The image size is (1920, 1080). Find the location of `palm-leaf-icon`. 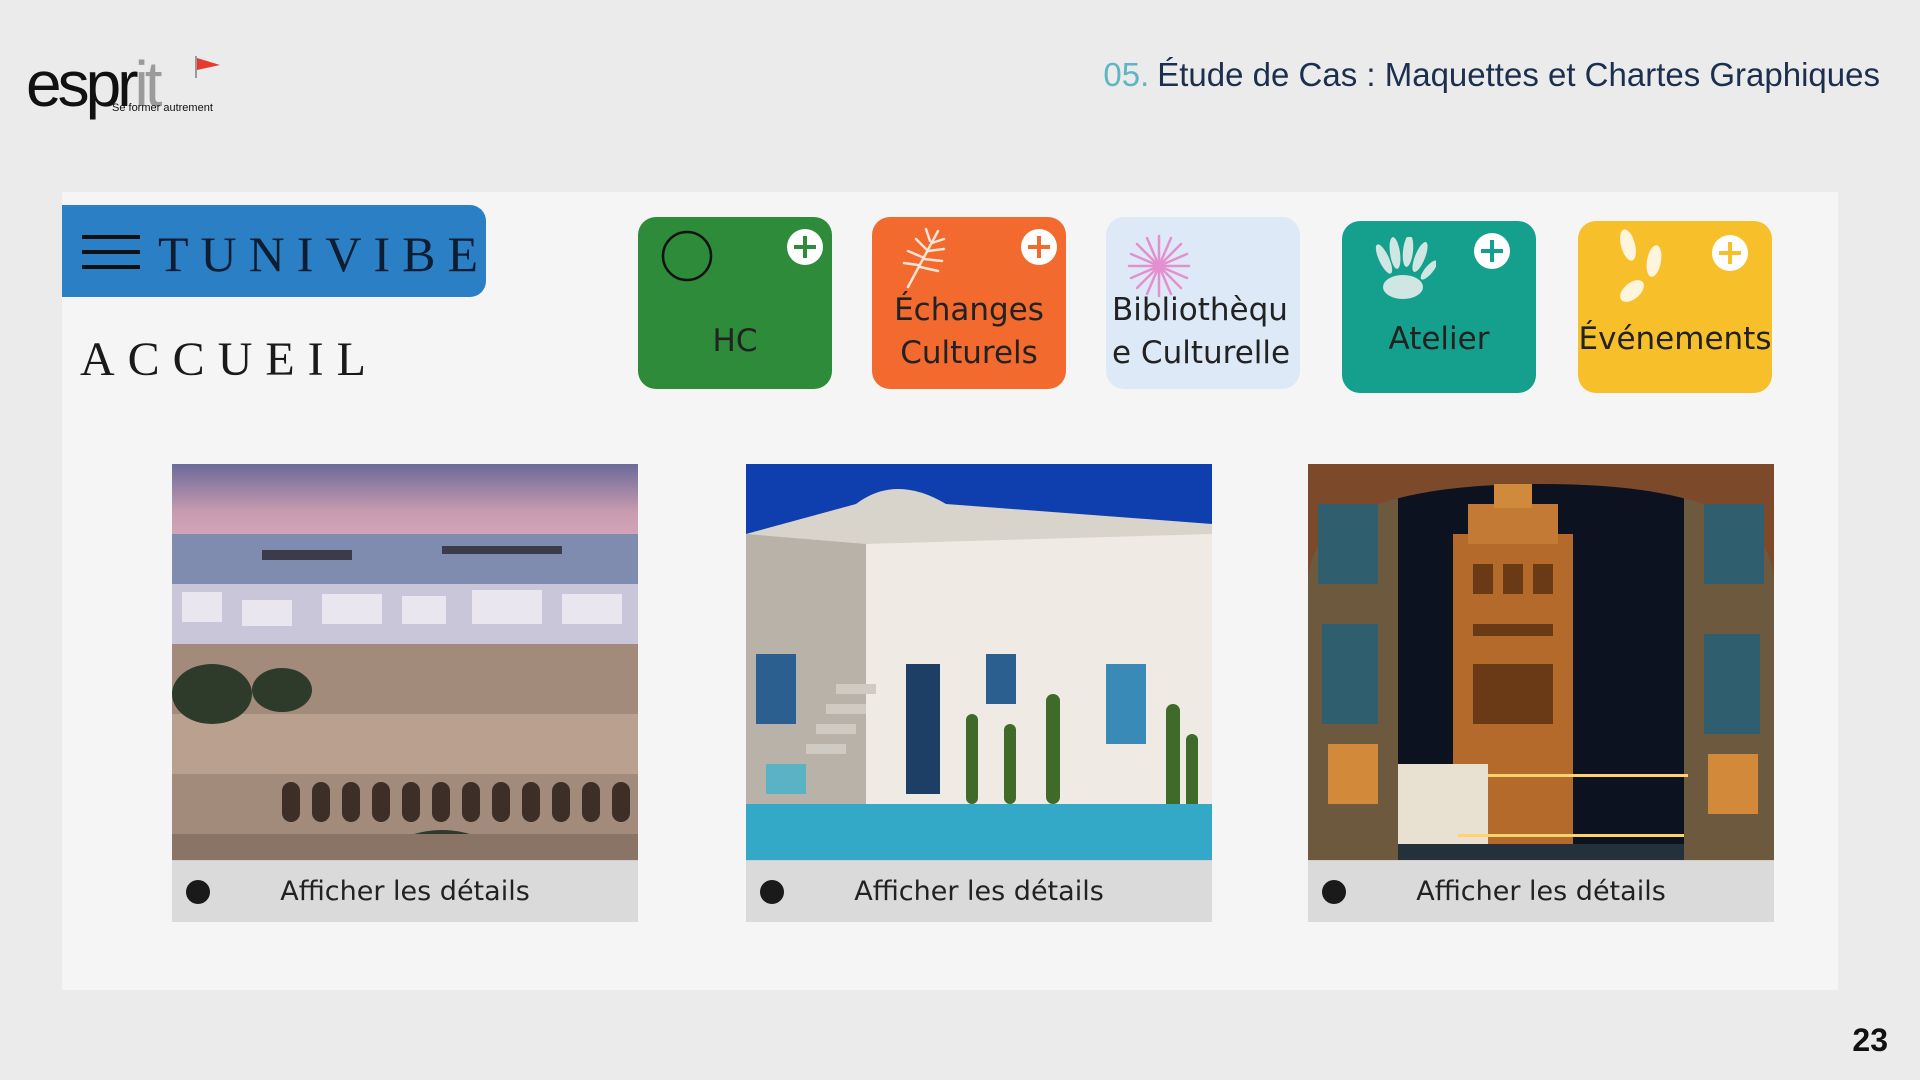

palm-leaf-icon is located at coordinates (924, 258).